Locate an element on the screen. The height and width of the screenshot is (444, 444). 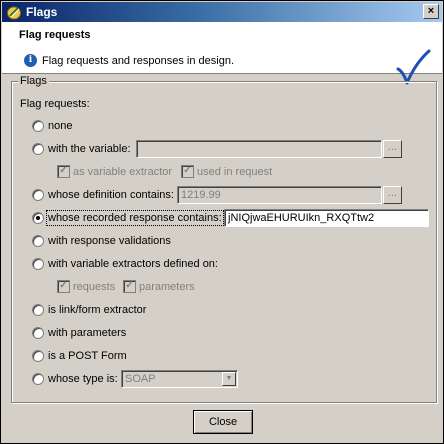
info-icon: i is located at coordinates (30, 60).